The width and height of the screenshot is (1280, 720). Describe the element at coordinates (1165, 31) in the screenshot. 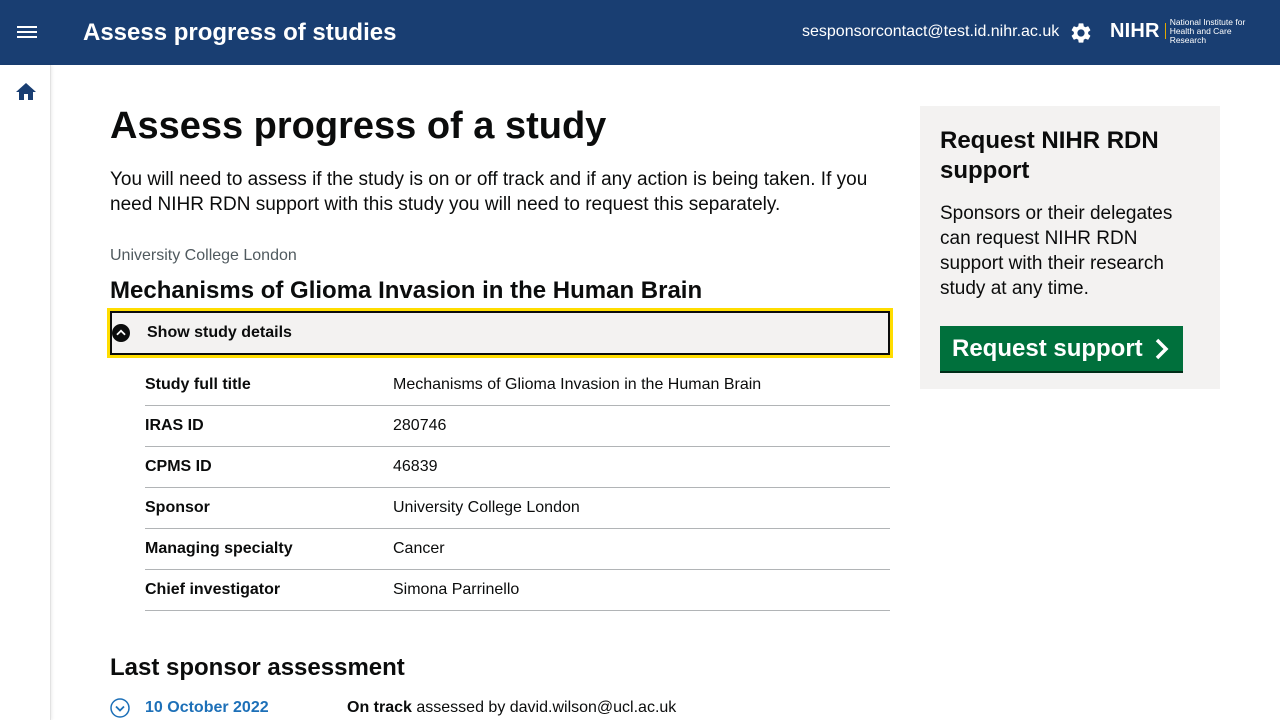

I see `logo-divider` at that location.